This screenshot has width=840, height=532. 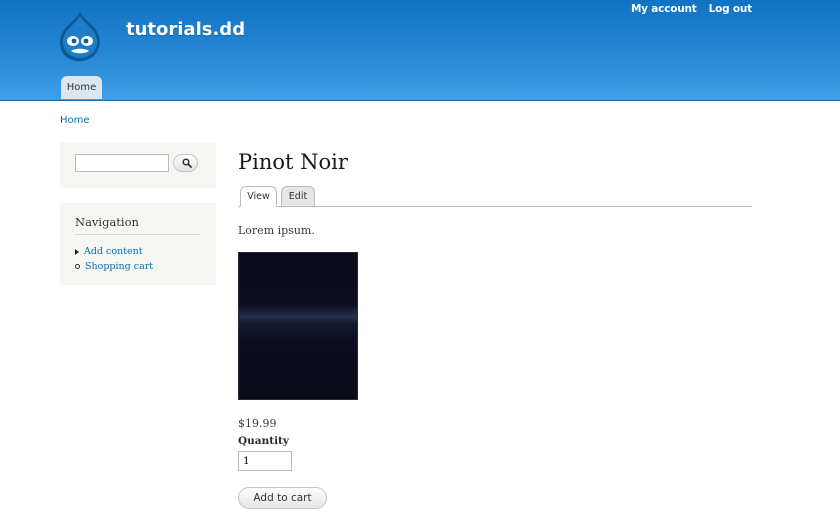 What do you see at coordinates (265, 461) in the screenshot?
I see `quantity-input` at bounding box center [265, 461].